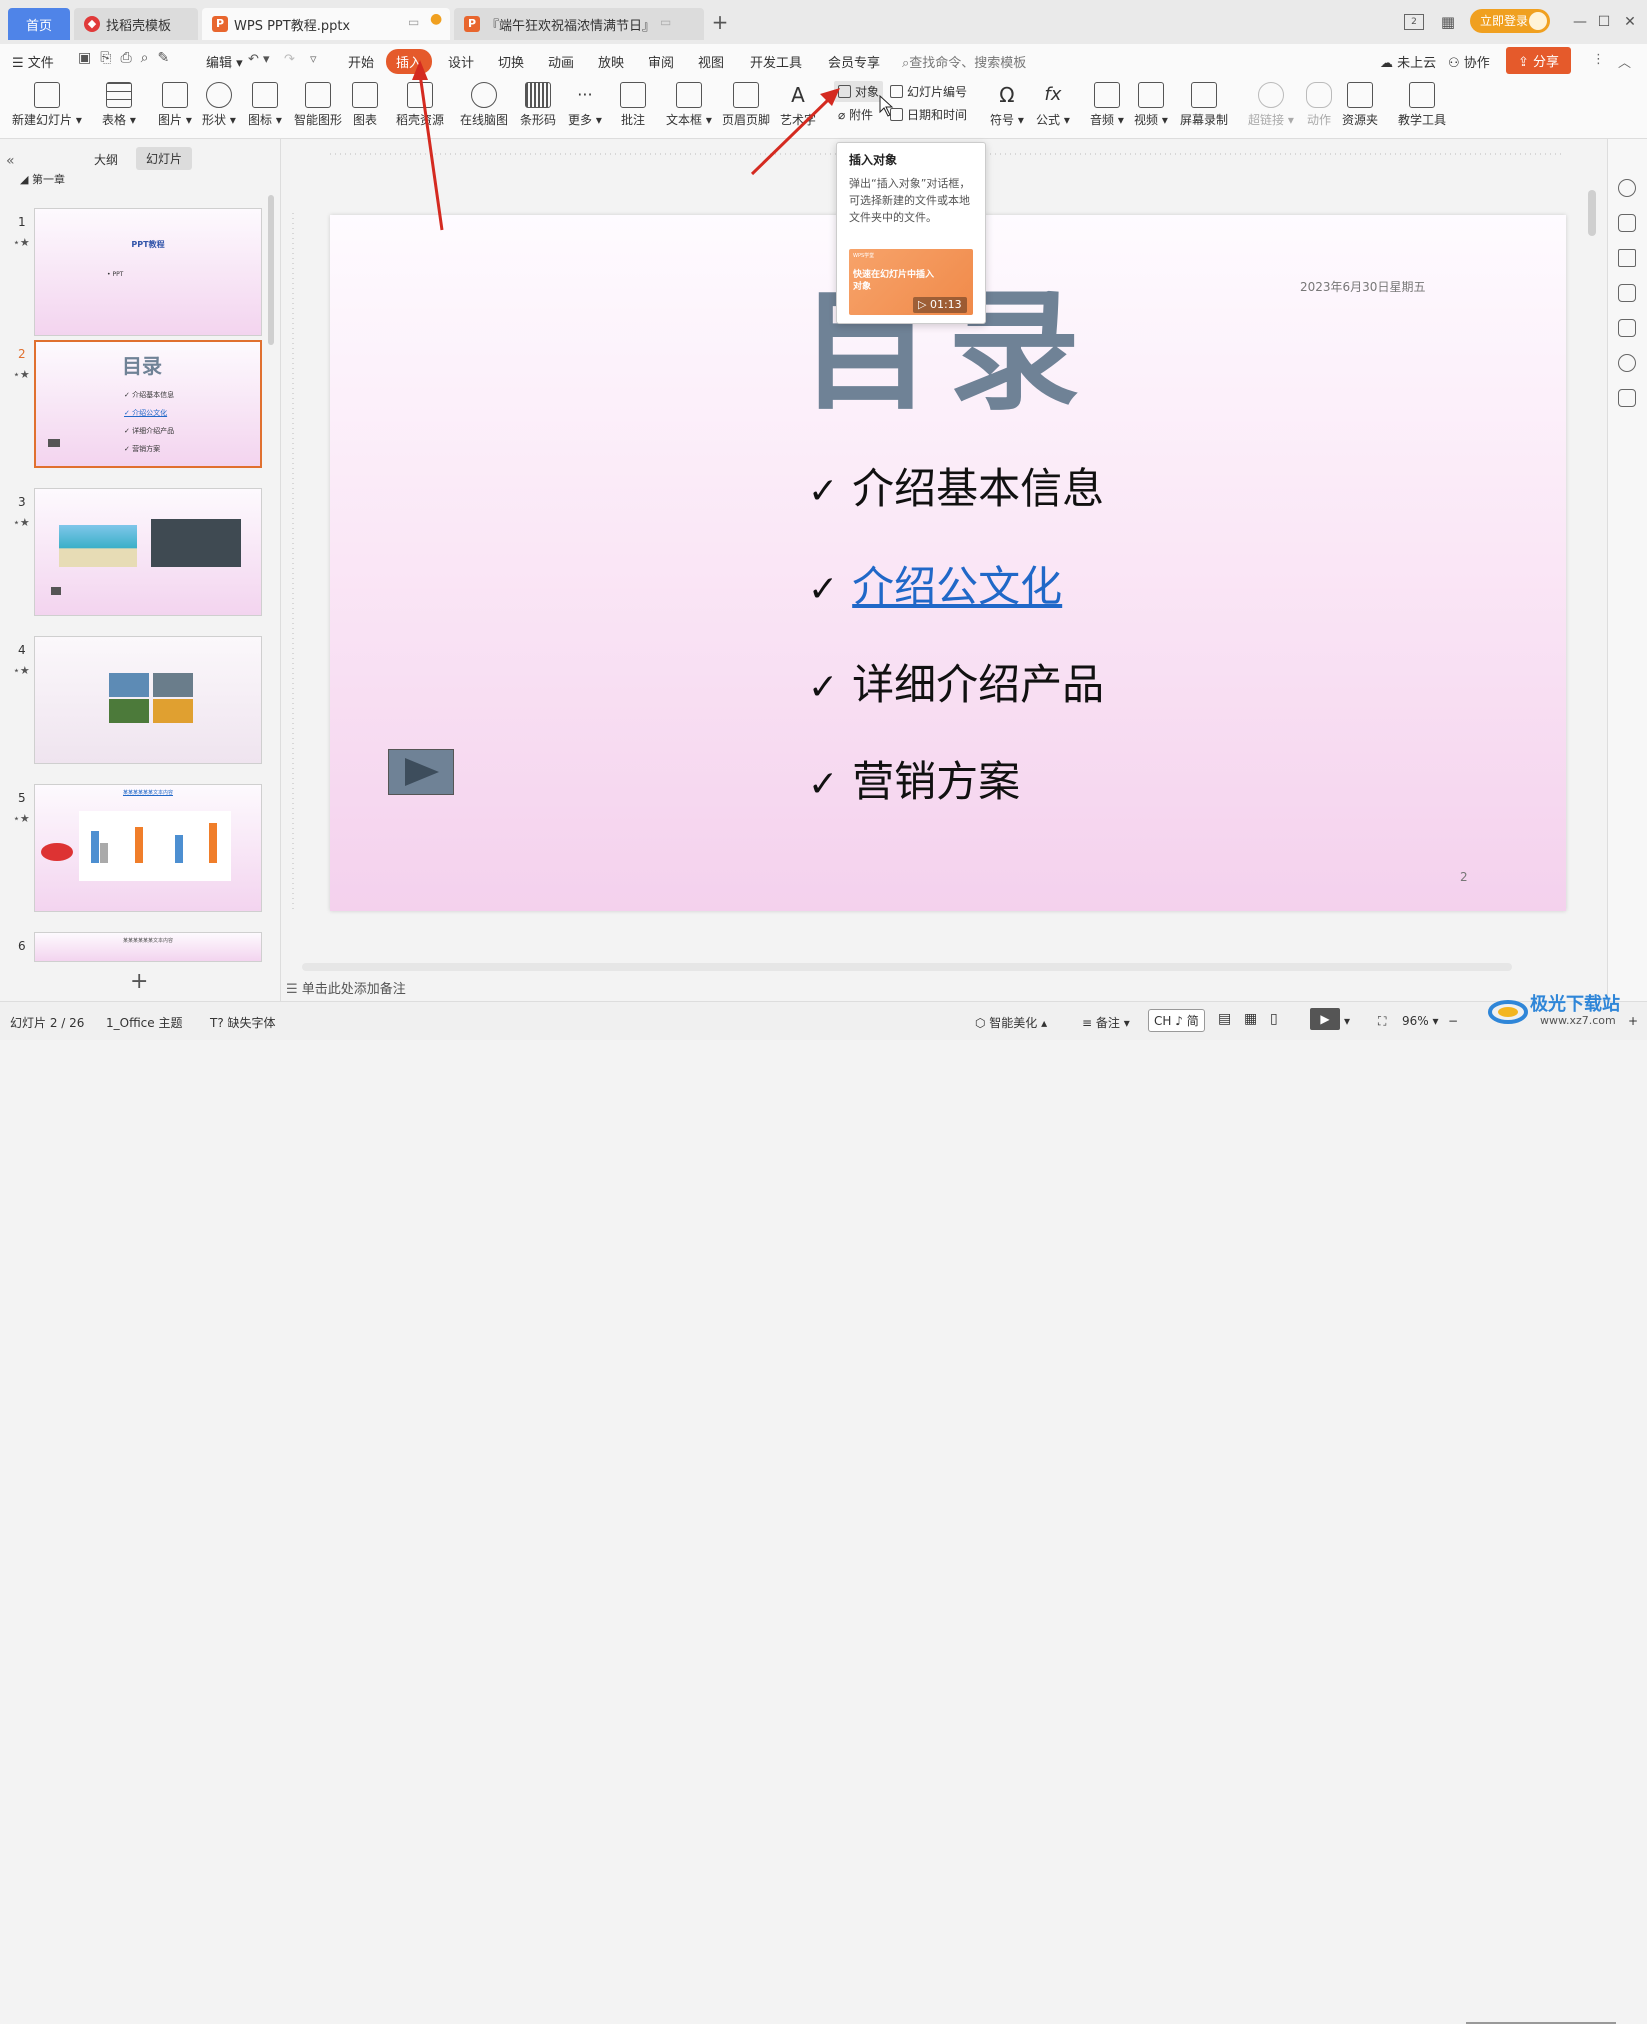  Describe the element at coordinates (1627, 293) in the screenshot. I see `transition-icon` at that location.